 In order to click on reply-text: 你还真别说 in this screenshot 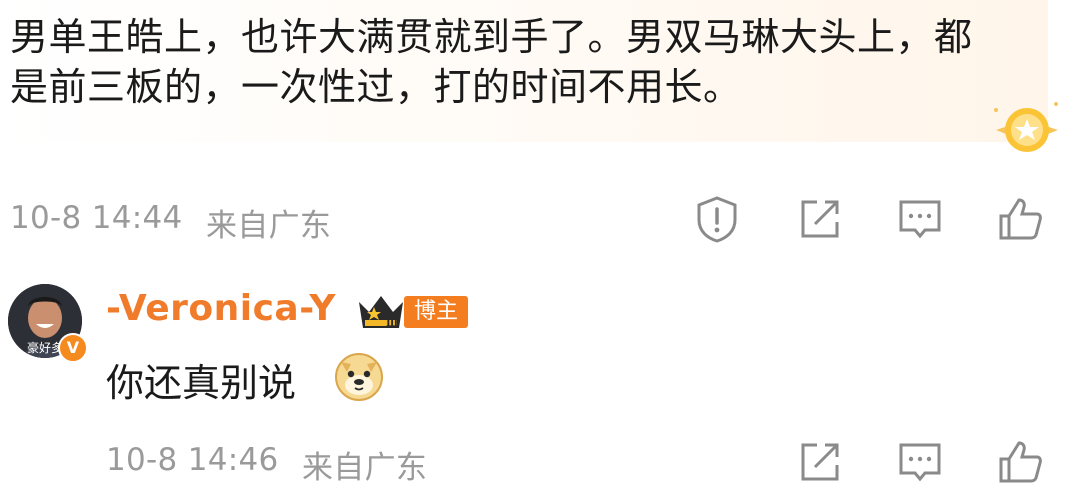, I will do `click(201, 383)`.